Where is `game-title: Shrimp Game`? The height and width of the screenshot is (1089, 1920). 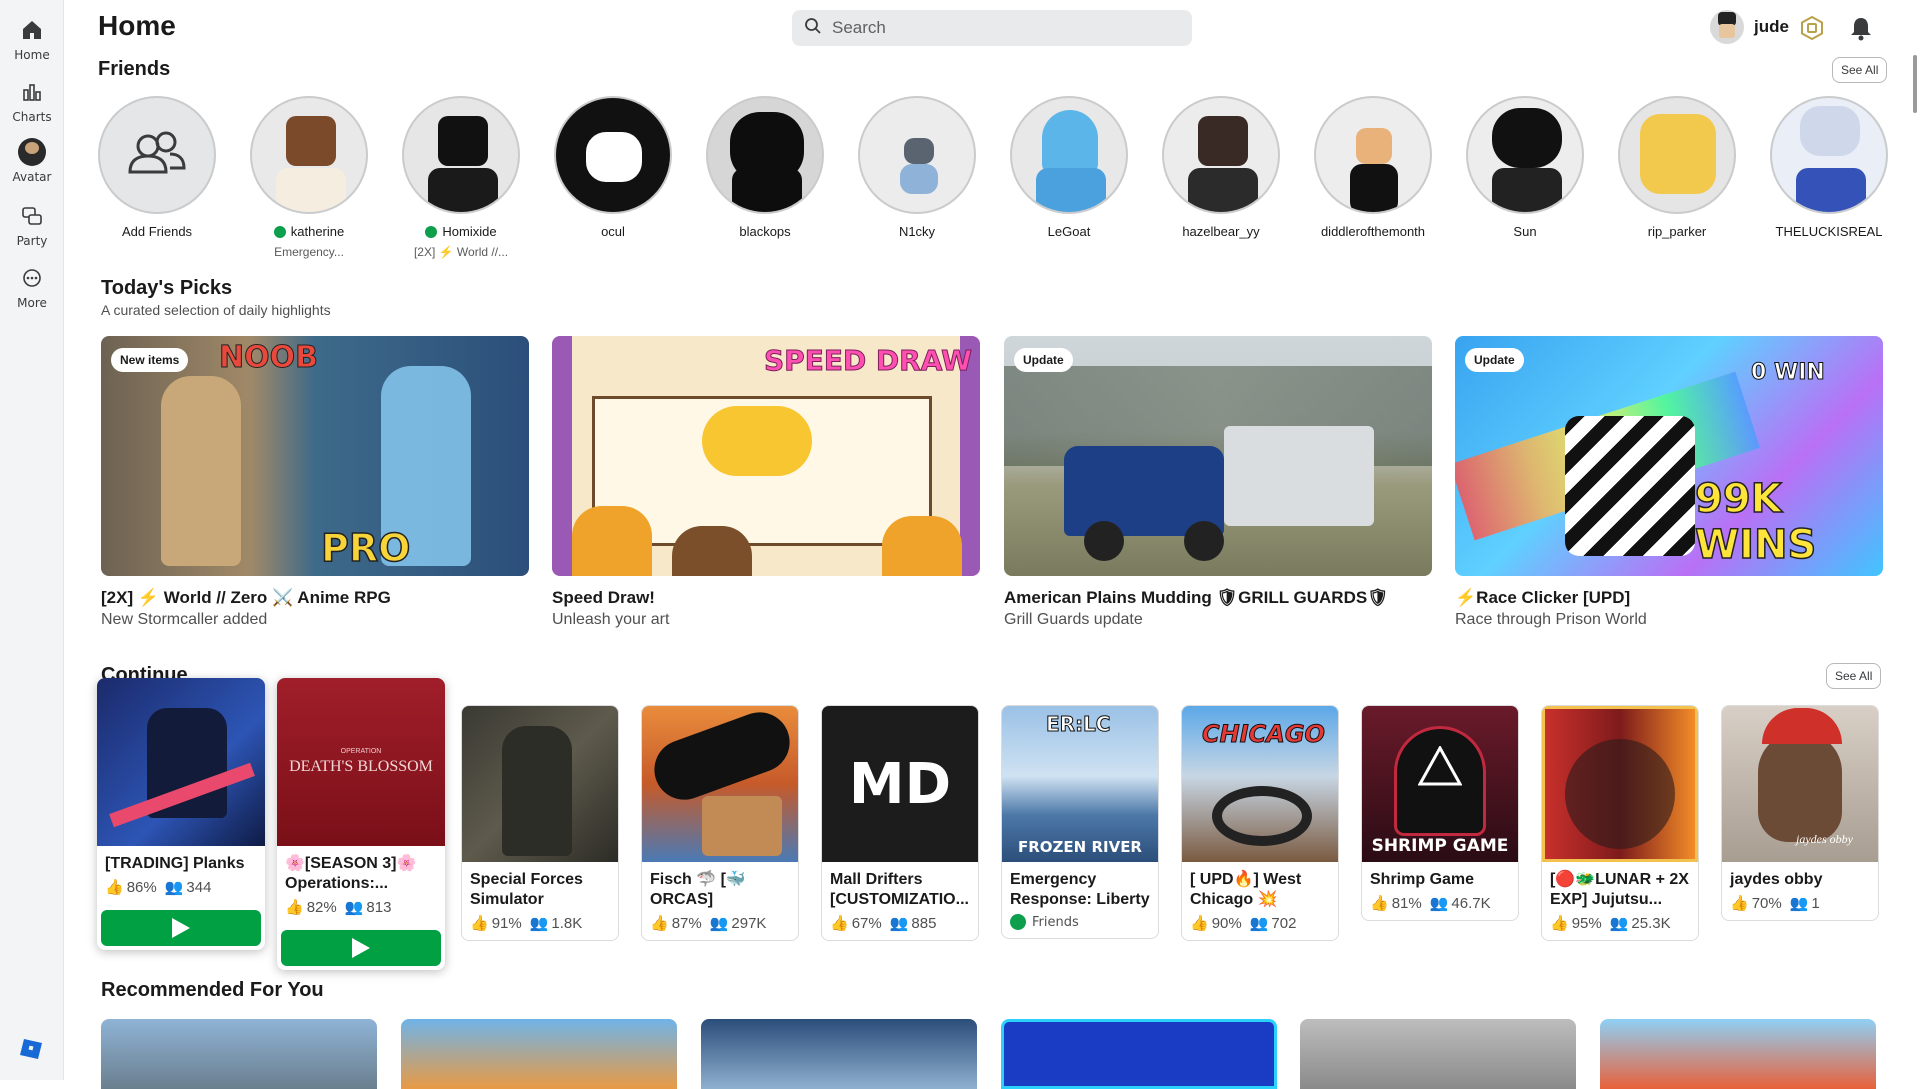
game-title: Shrimp Game is located at coordinates (1422, 879).